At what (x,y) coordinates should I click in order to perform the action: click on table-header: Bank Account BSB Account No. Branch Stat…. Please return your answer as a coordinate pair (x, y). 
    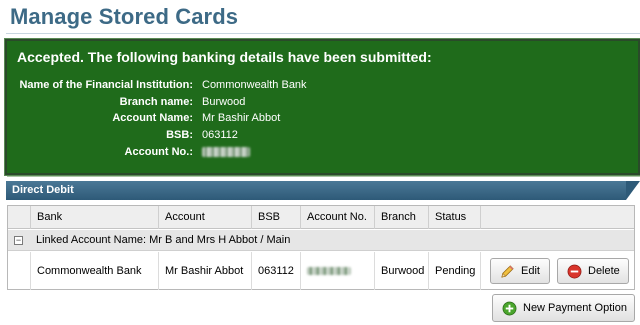
    Looking at the image, I should click on (321, 217).